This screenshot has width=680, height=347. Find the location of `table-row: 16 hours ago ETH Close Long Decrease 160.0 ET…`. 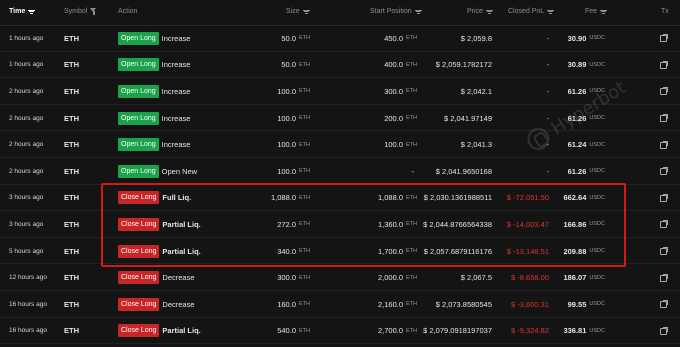

table-row: 16 hours ago ETH Close Long Decrease 160.0 ET… is located at coordinates (340, 304).